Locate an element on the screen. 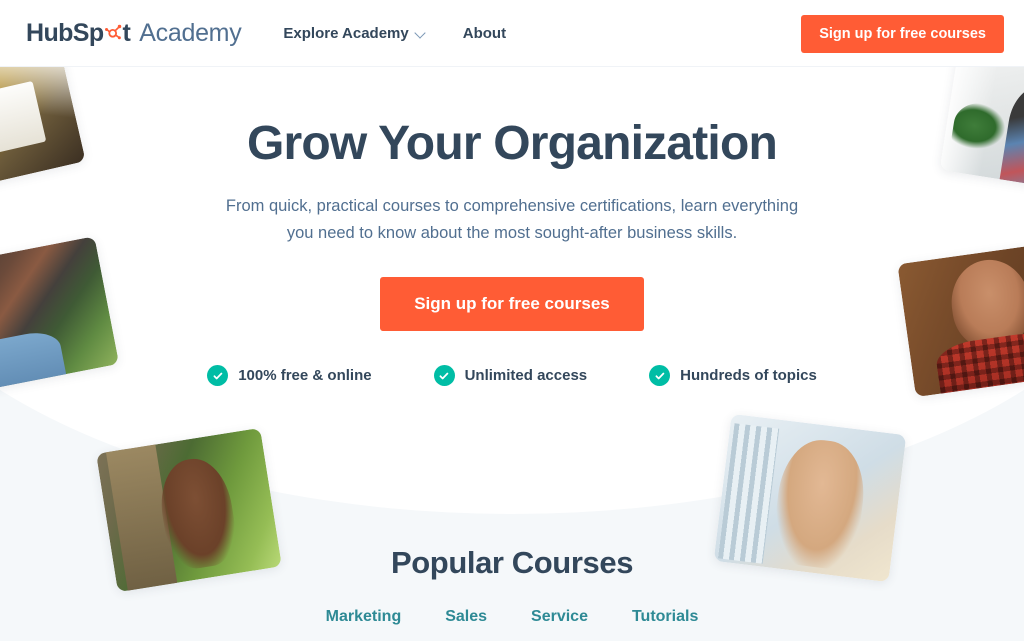 The width and height of the screenshot is (1024, 641). page-title: Grow Your Organization is located at coordinates (512, 143).